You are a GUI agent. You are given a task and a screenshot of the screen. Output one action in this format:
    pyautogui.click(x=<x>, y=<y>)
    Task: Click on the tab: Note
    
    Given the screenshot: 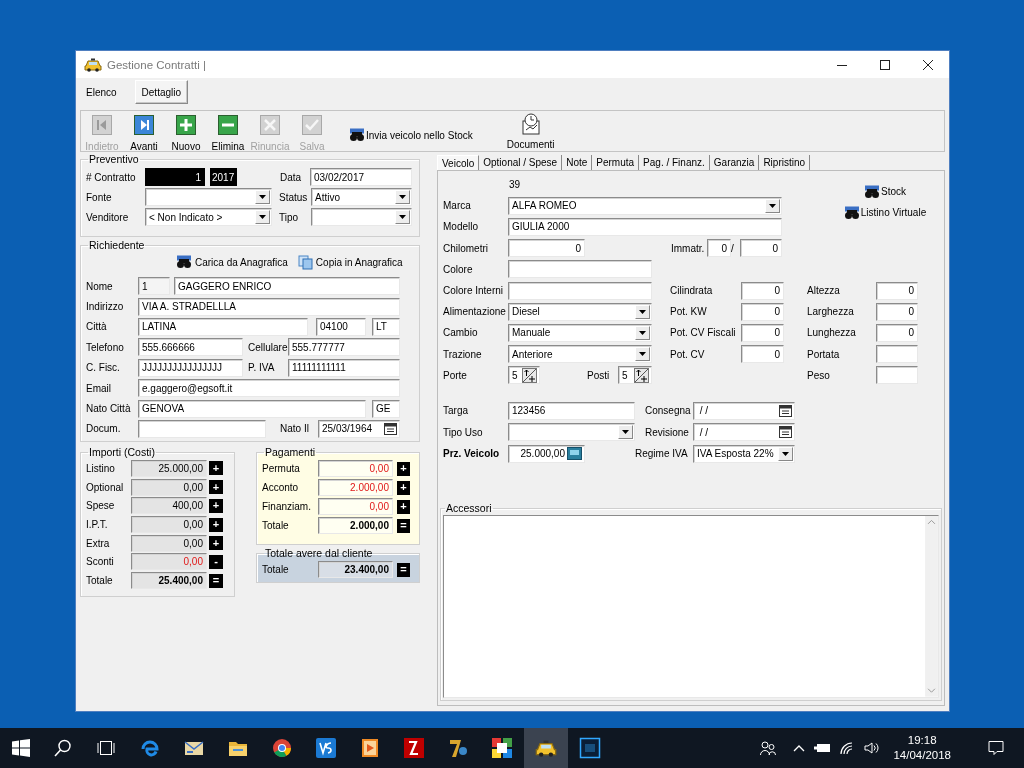 What is the action you would take?
    pyautogui.click(x=577, y=162)
    